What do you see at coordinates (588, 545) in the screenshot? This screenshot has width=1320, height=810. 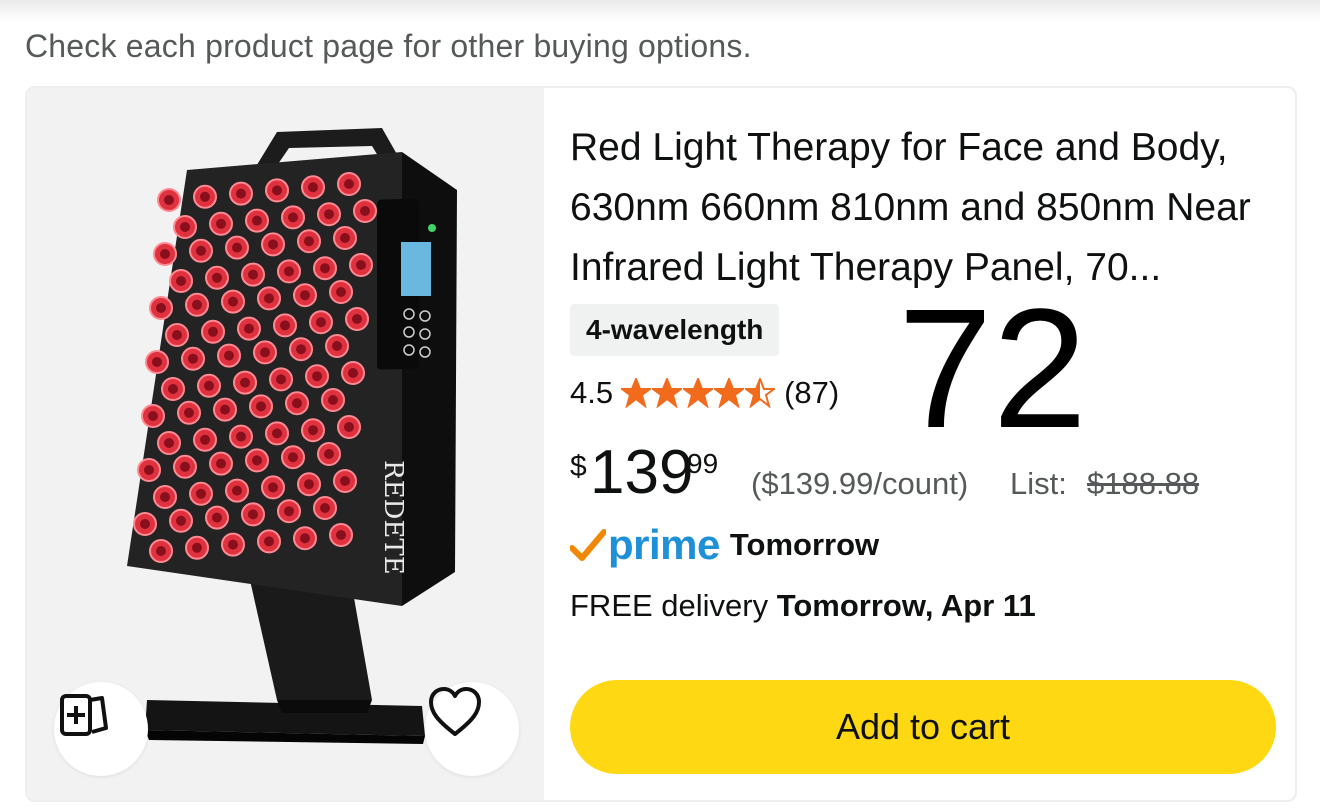 I see `prime-check-icon` at bounding box center [588, 545].